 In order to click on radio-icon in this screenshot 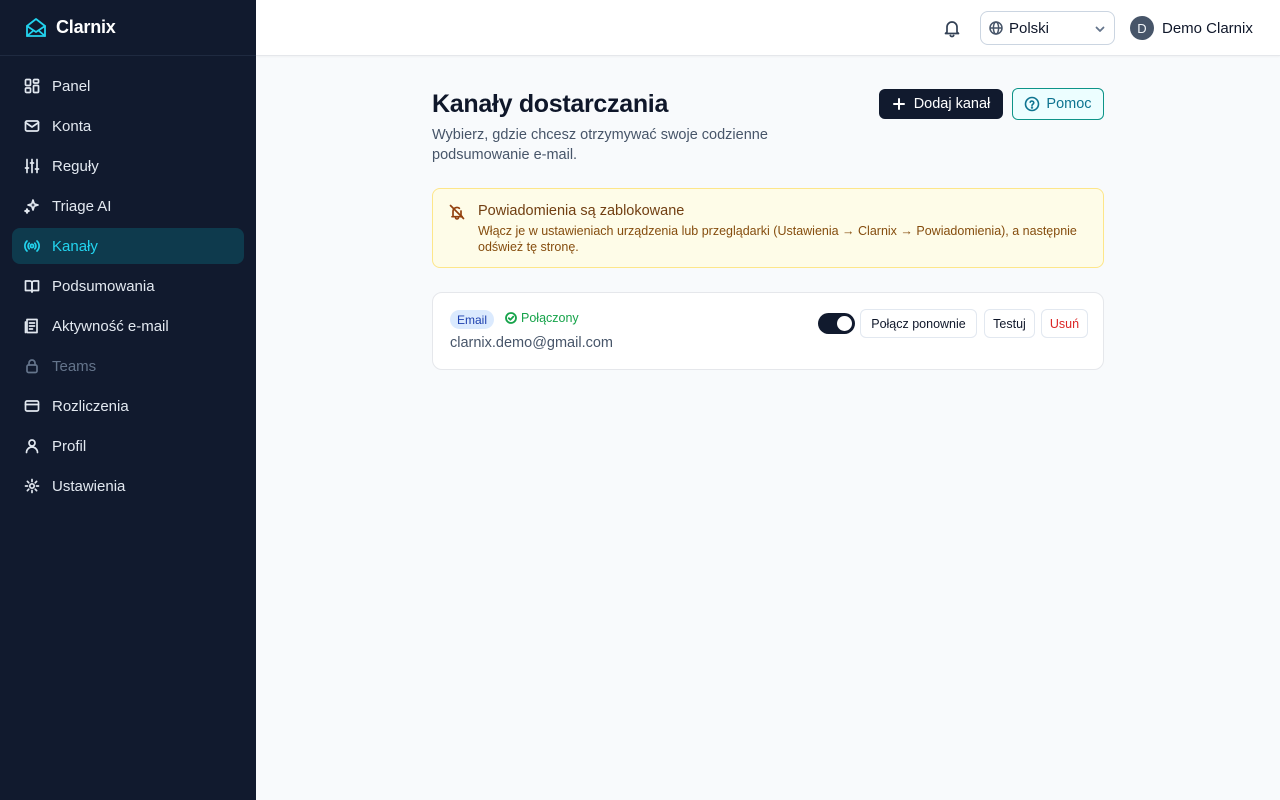, I will do `click(32, 246)`.